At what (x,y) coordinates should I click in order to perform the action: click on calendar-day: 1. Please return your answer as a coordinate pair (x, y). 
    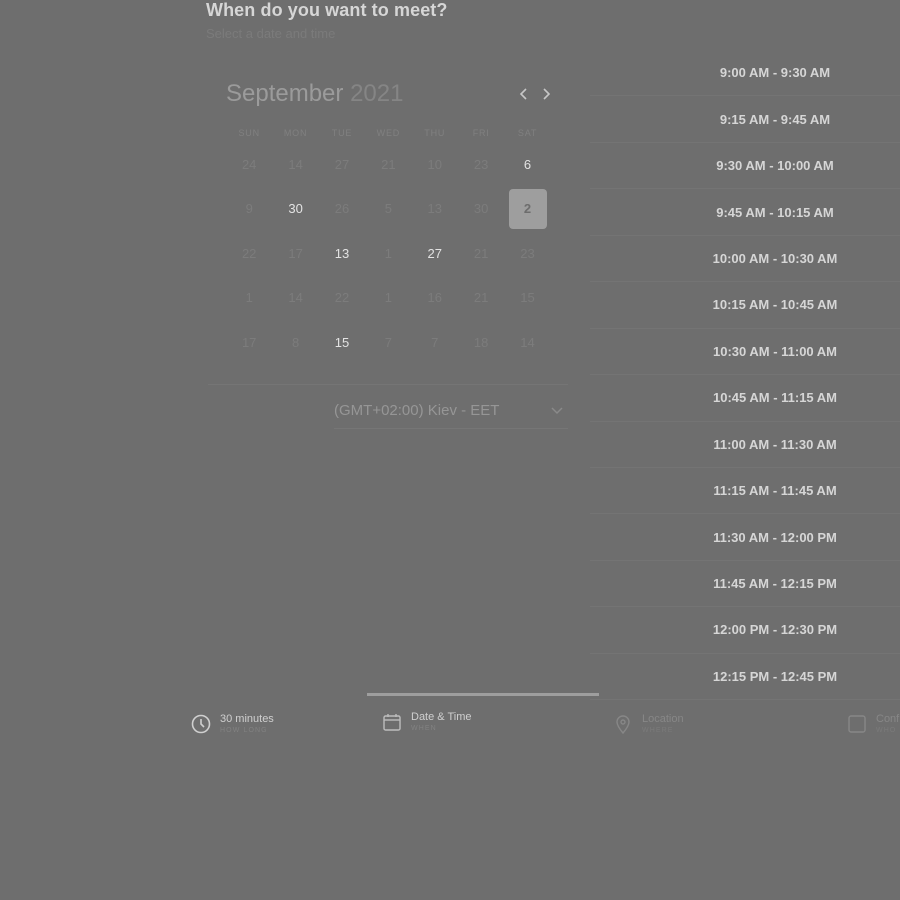
    Looking at the image, I should click on (388, 298).